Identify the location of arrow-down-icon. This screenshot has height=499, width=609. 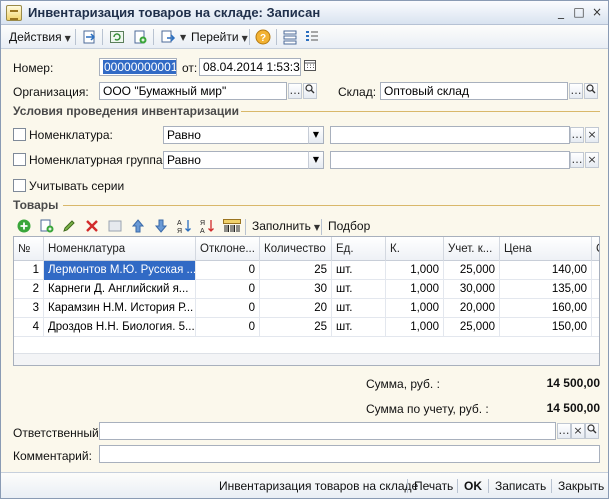
(161, 226).